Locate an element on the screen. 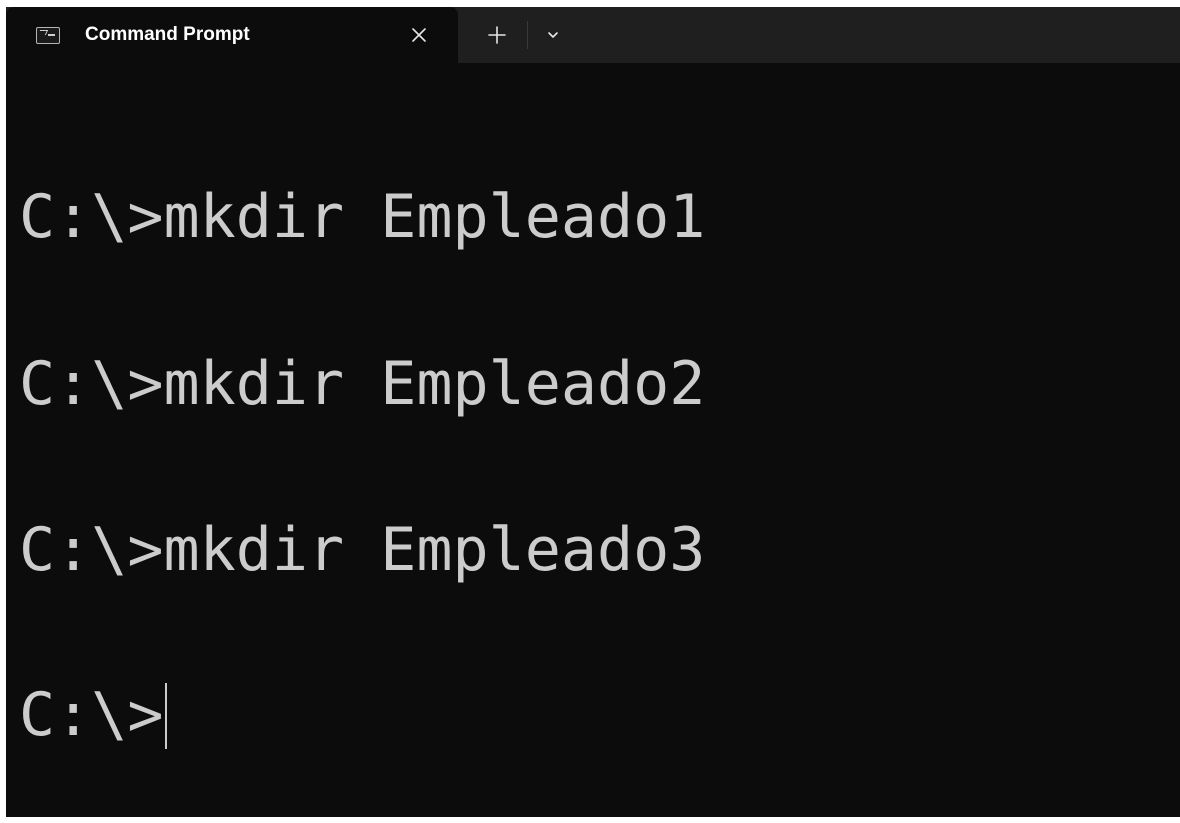 The height and width of the screenshot is (823, 1180). chevron-down-icon is located at coordinates (553, 35).